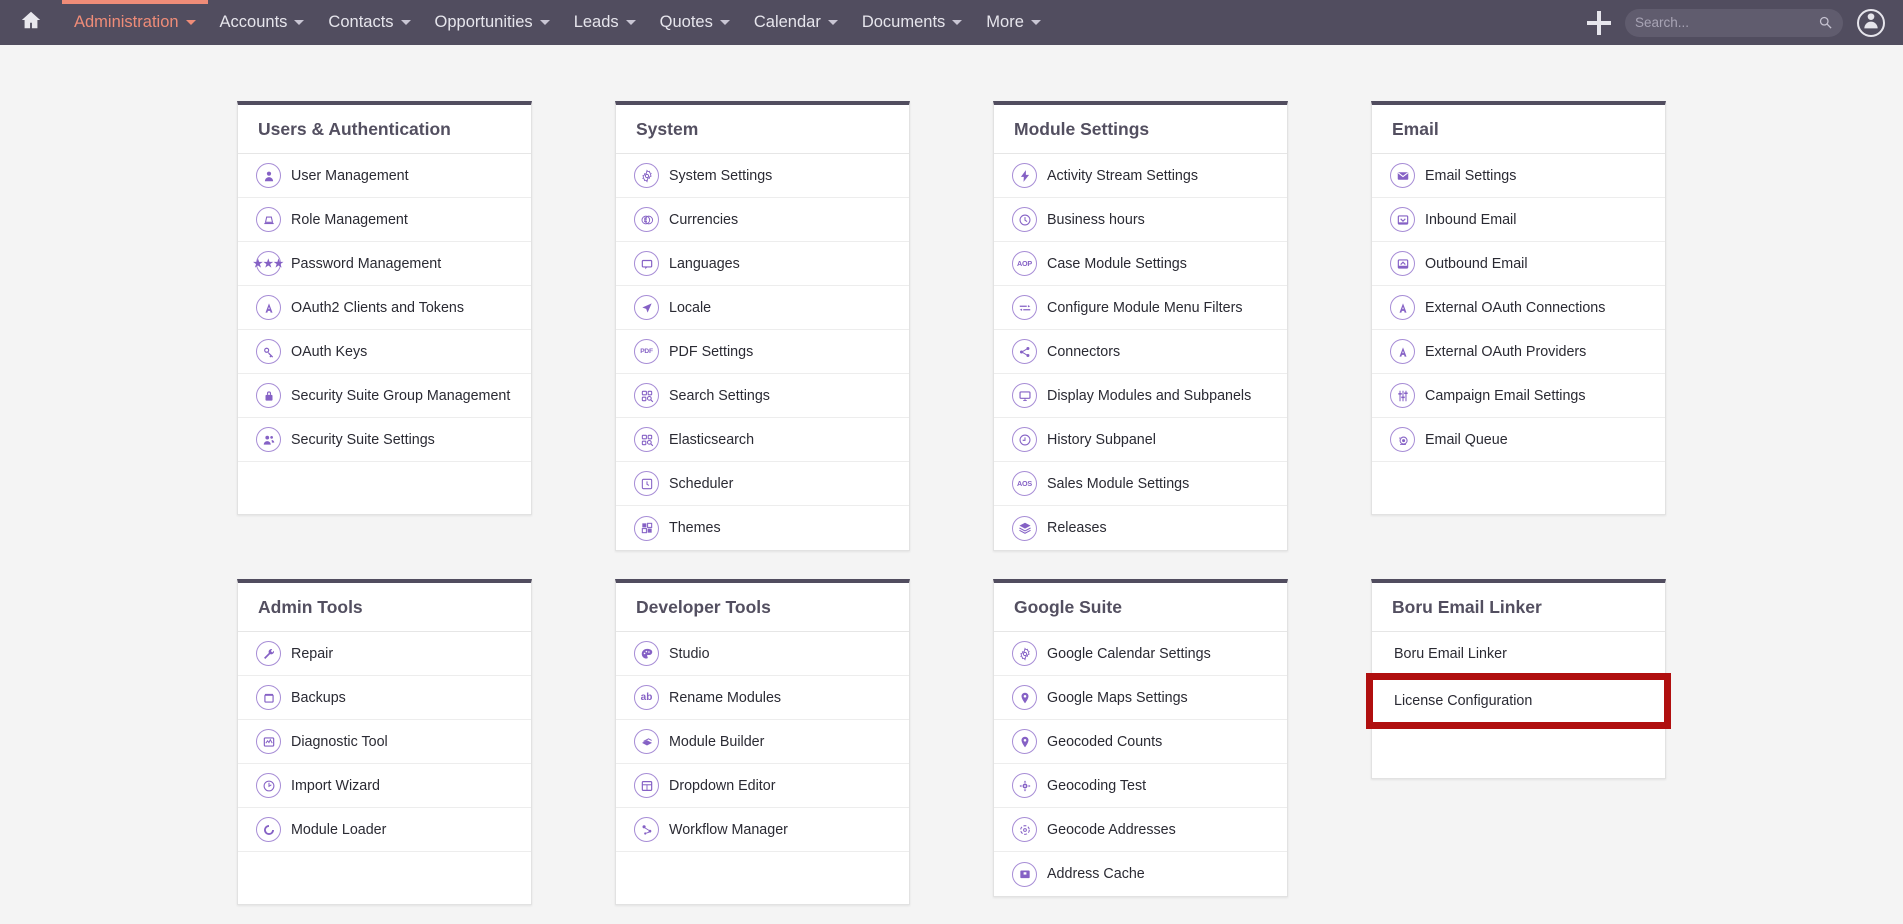  Describe the element at coordinates (1122, 175) in the screenshot. I see `admin-link-label: Activity Stream Settings` at that location.